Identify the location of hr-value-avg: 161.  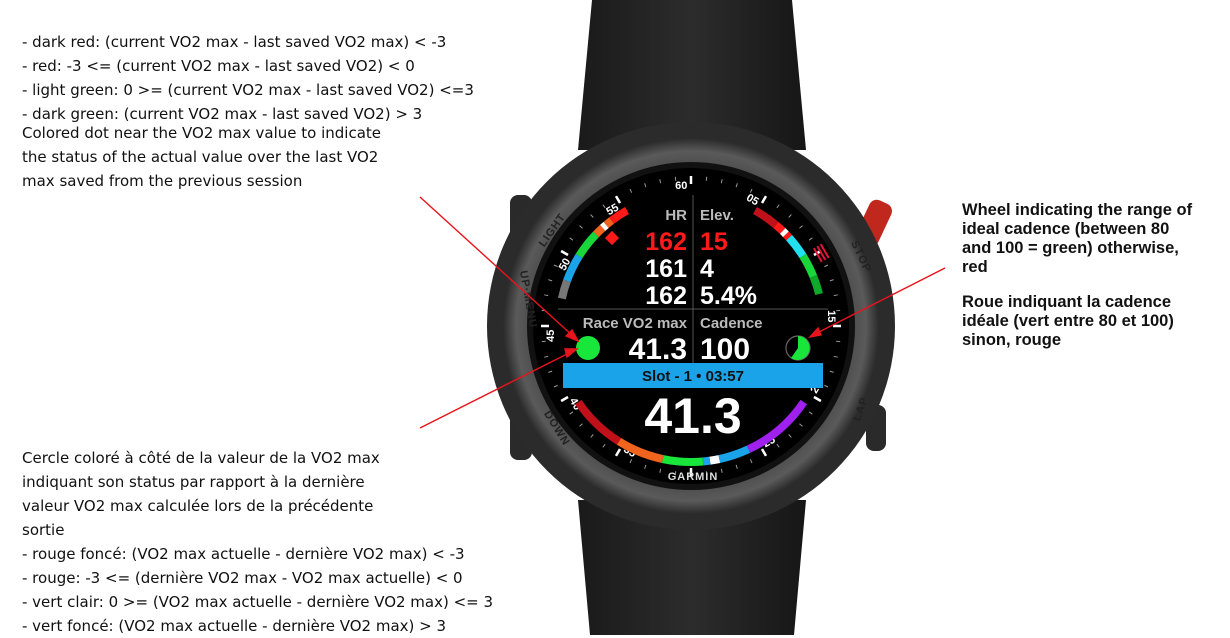
(666, 269).